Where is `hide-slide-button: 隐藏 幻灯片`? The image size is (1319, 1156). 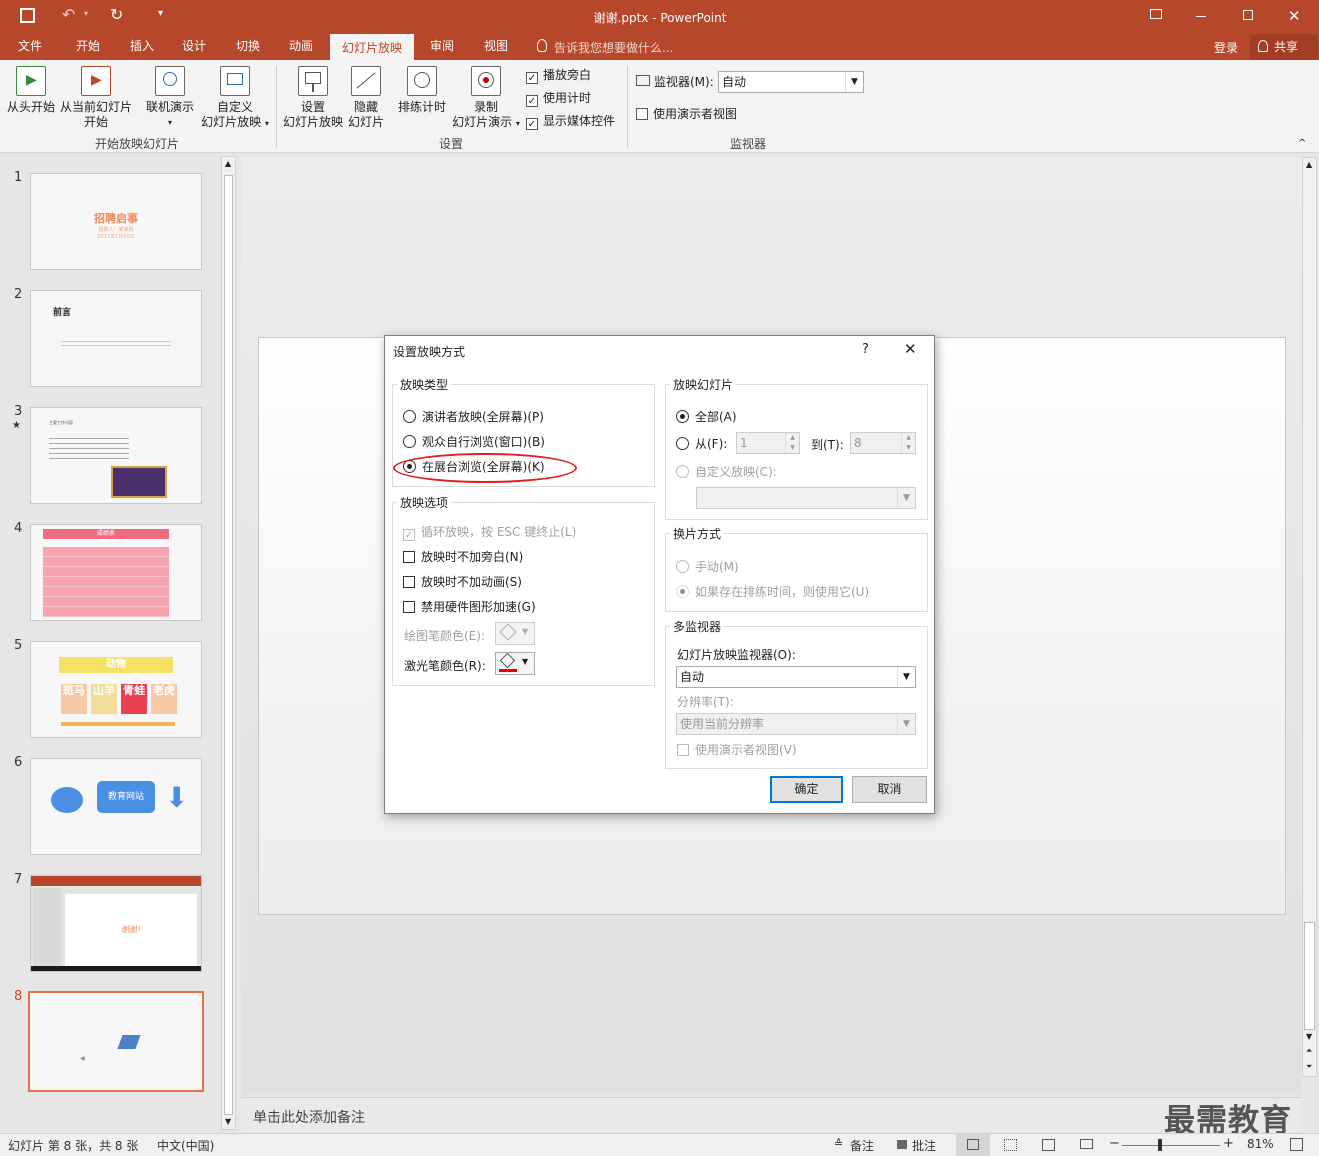 hide-slide-button: 隐藏 幻灯片 is located at coordinates (366, 98).